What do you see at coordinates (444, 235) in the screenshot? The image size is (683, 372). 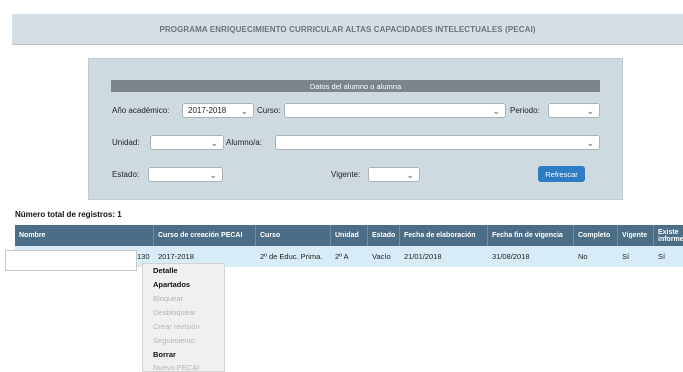 I see `column-header: Fecha de elaboración` at bounding box center [444, 235].